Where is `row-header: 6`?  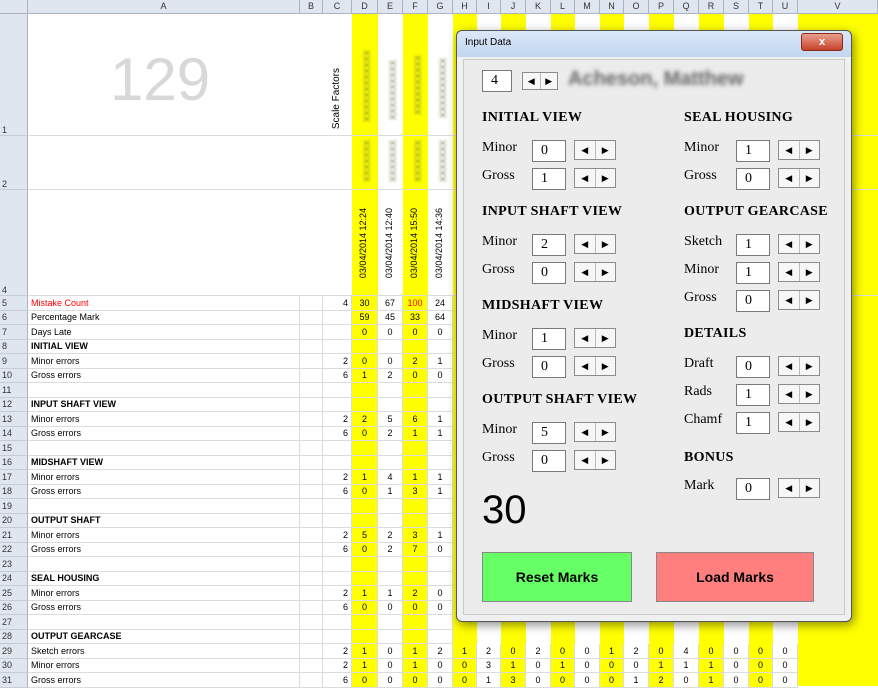
row-header: 6 is located at coordinates (14, 317).